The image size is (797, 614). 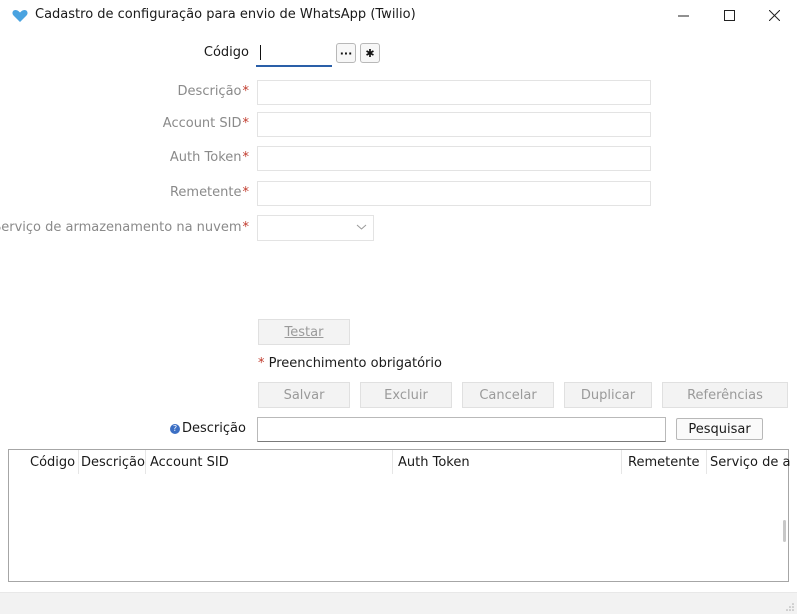 I want to click on descricao-field, so click(x=454, y=92).